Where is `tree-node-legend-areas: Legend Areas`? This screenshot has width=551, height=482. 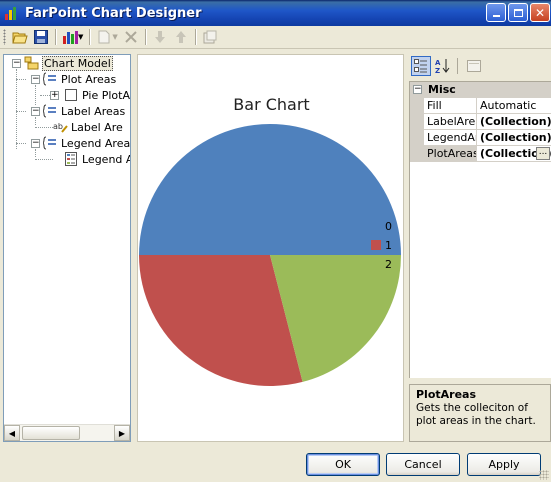 tree-node-legend-areas: Legend Areas is located at coordinates (87, 143).